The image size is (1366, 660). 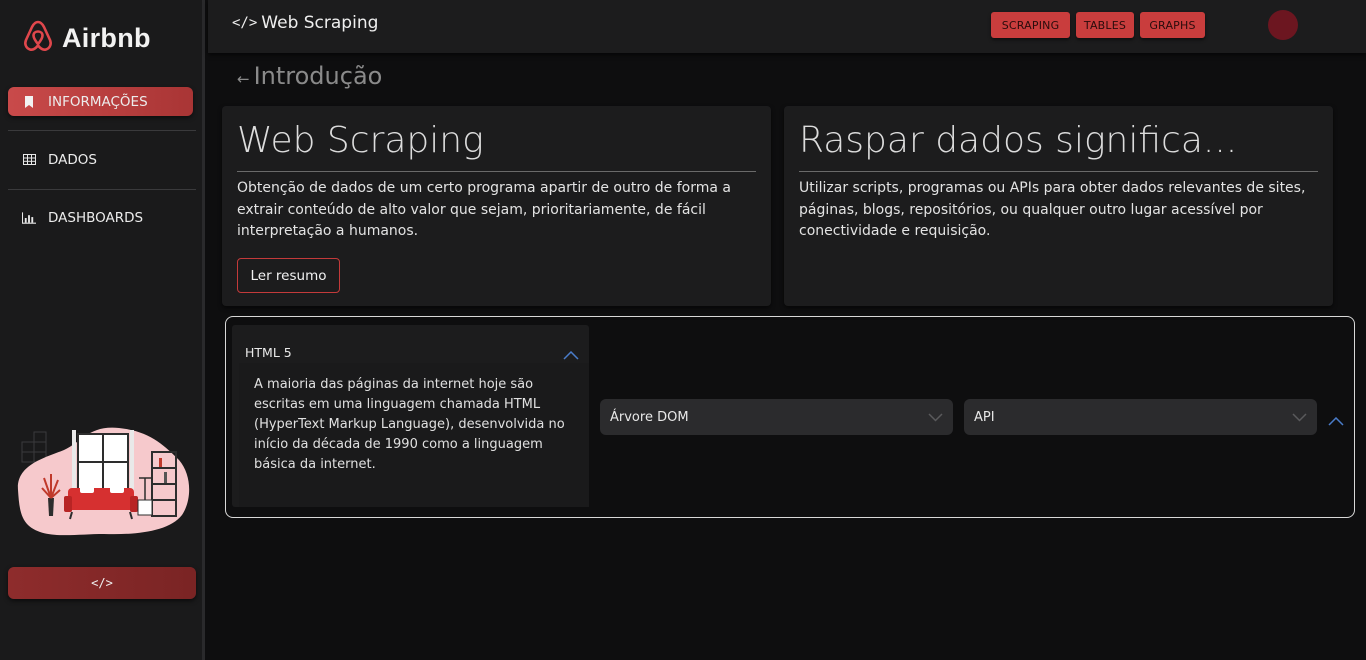 I want to click on accordion-api: API, so click(x=1140, y=417).